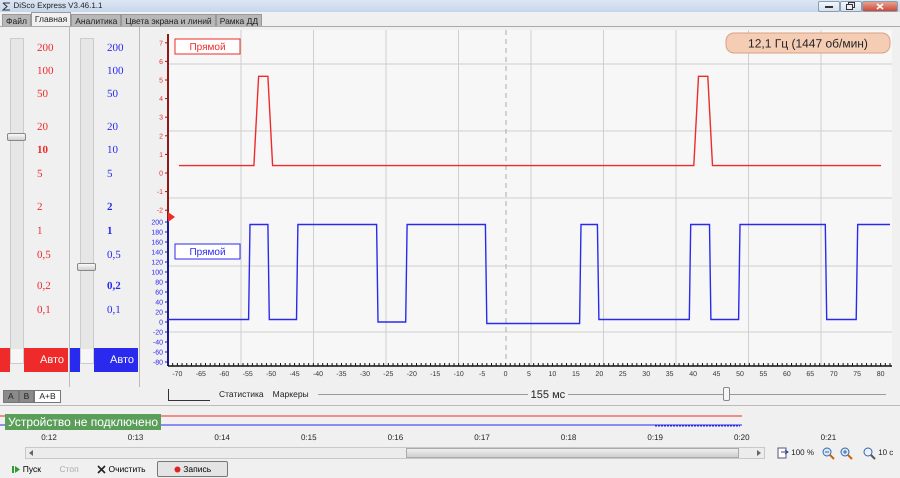  What do you see at coordinates (396, 438) in the screenshot?
I see `timeline-label: 0:16` at bounding box center [396, 438].